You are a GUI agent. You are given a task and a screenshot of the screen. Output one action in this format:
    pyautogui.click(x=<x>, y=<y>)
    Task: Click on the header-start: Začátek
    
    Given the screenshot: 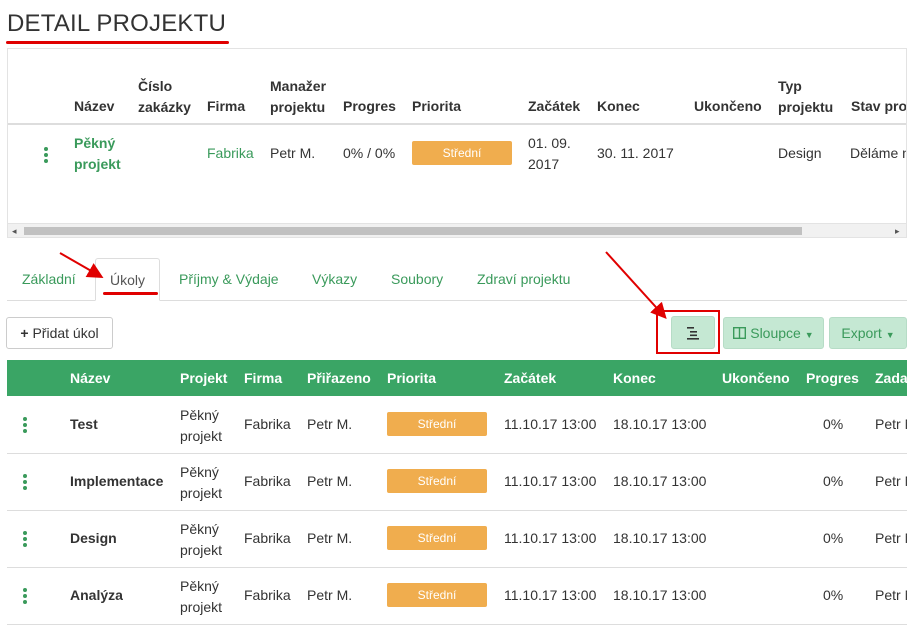 What is the action you would take?
    pyautogui.click(x=554, y=106)
    